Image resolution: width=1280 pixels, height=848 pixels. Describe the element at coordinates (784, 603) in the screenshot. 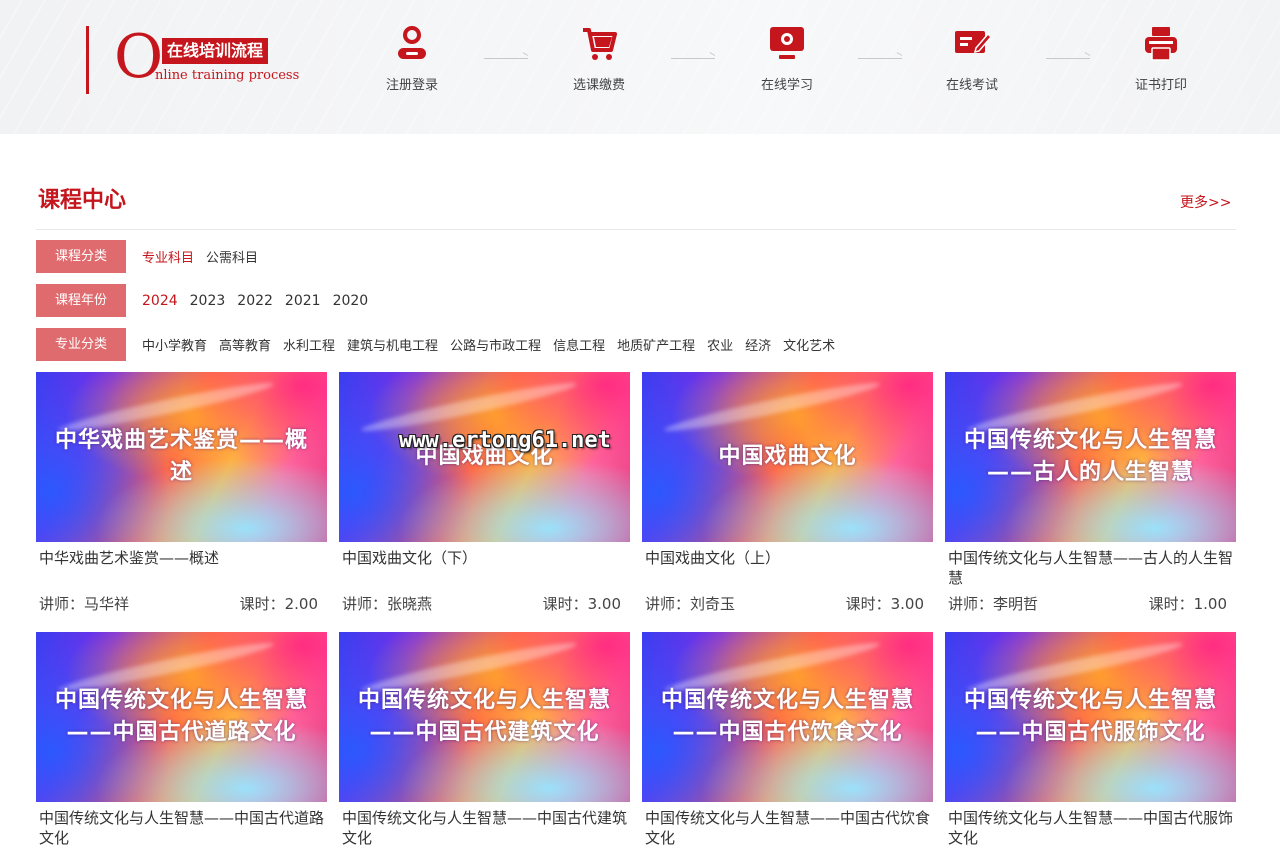

I see `course-meta: 讲师：刘奇玉 课时：3.00` at that location.